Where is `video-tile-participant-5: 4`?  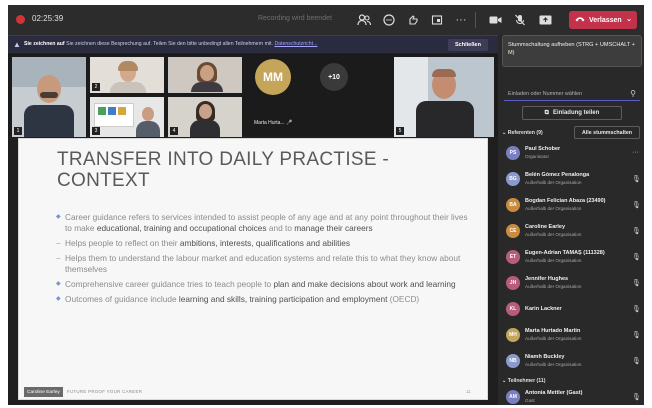 video-tile-participant-5: 4 is located at coordinates (205, 117).